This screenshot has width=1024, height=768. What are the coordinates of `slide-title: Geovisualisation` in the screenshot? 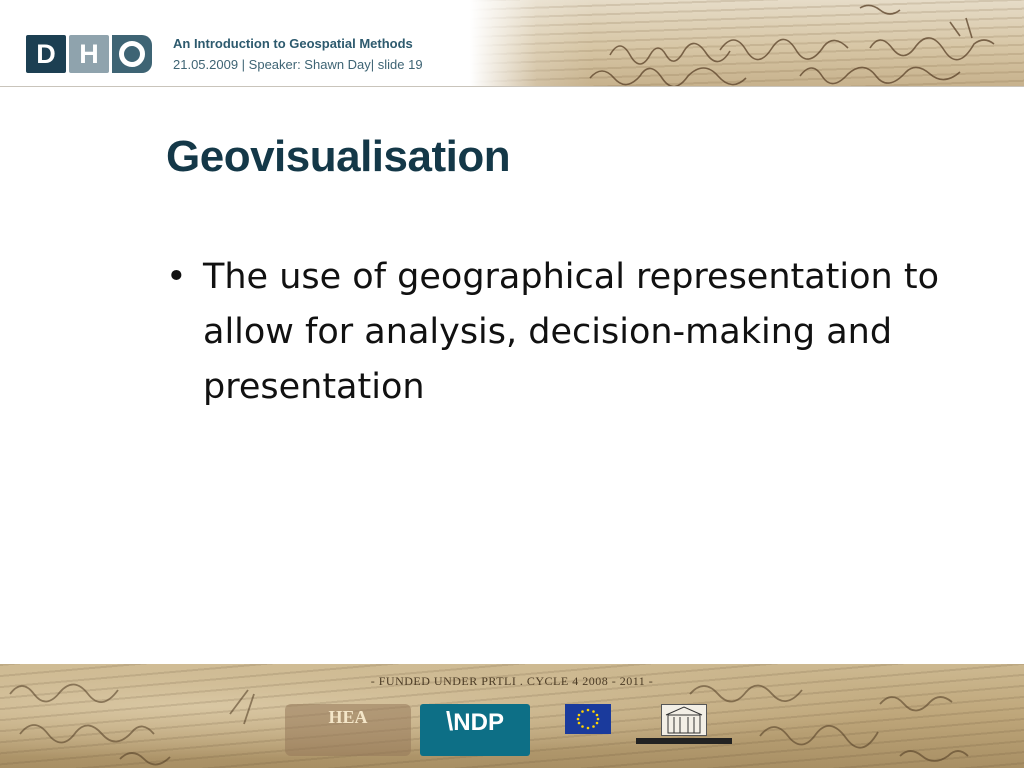 It's located at (338, 156).